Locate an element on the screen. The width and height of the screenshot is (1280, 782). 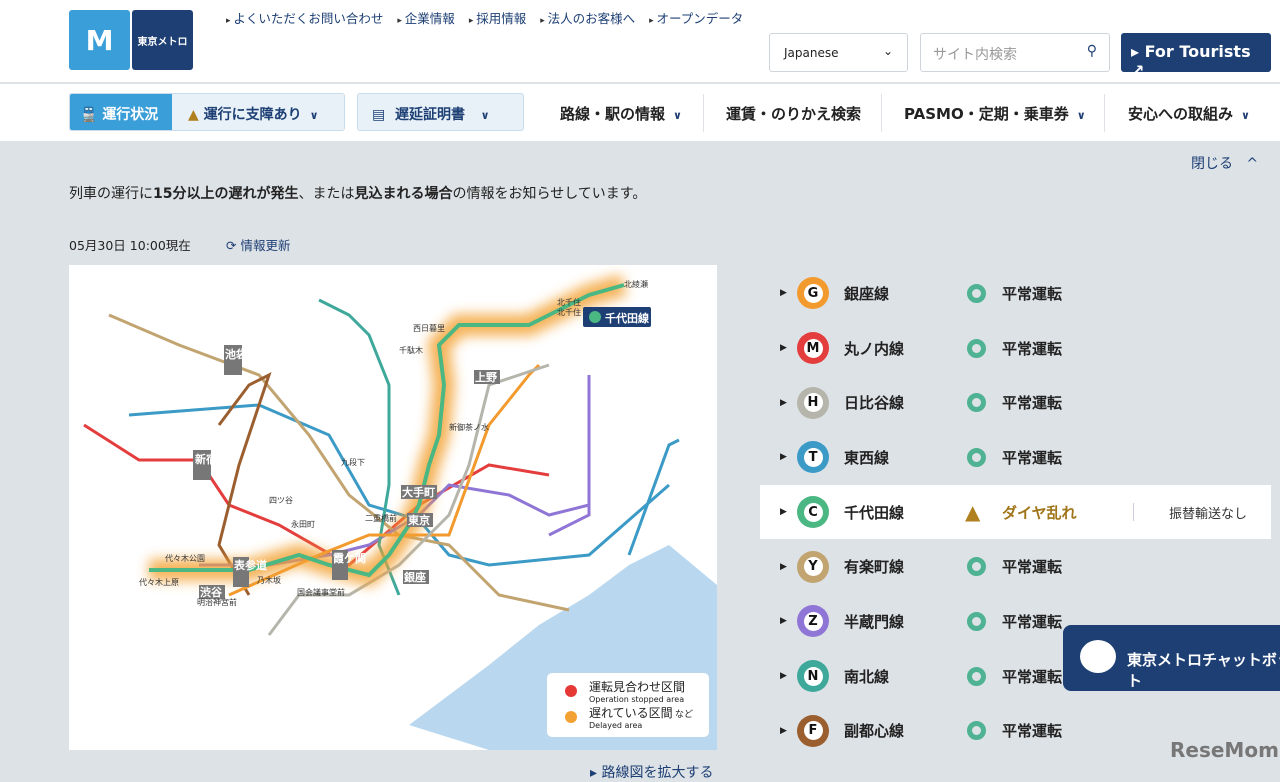
line-name: 千代田線 is located at coordinates (874, 512).